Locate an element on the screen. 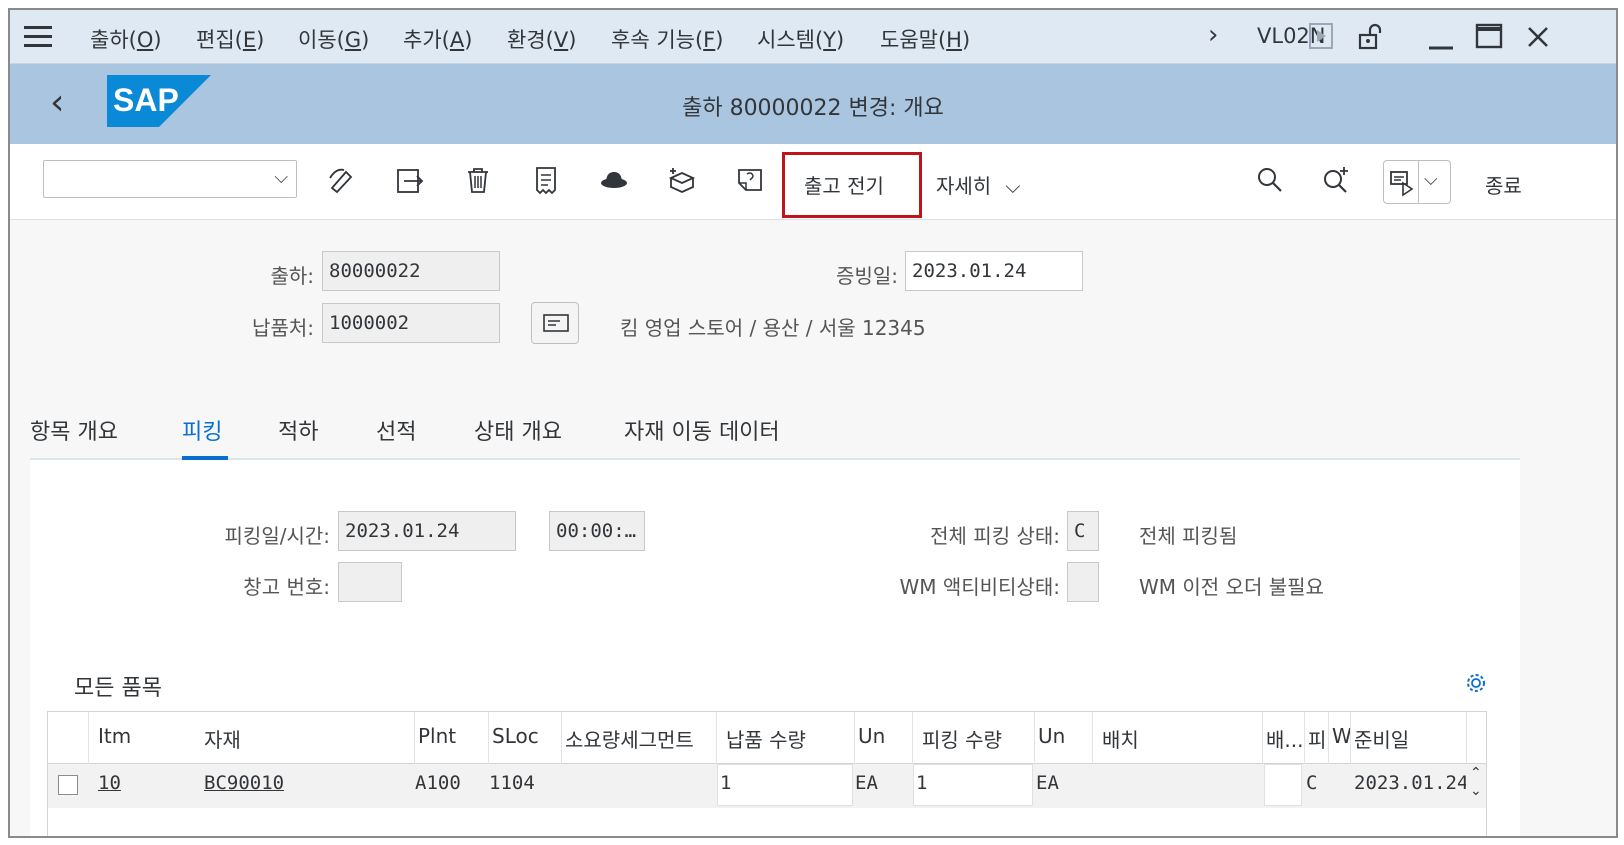 The image size is (1624, 845). exit-button: 종료 is located at coordinates (1503, 184).